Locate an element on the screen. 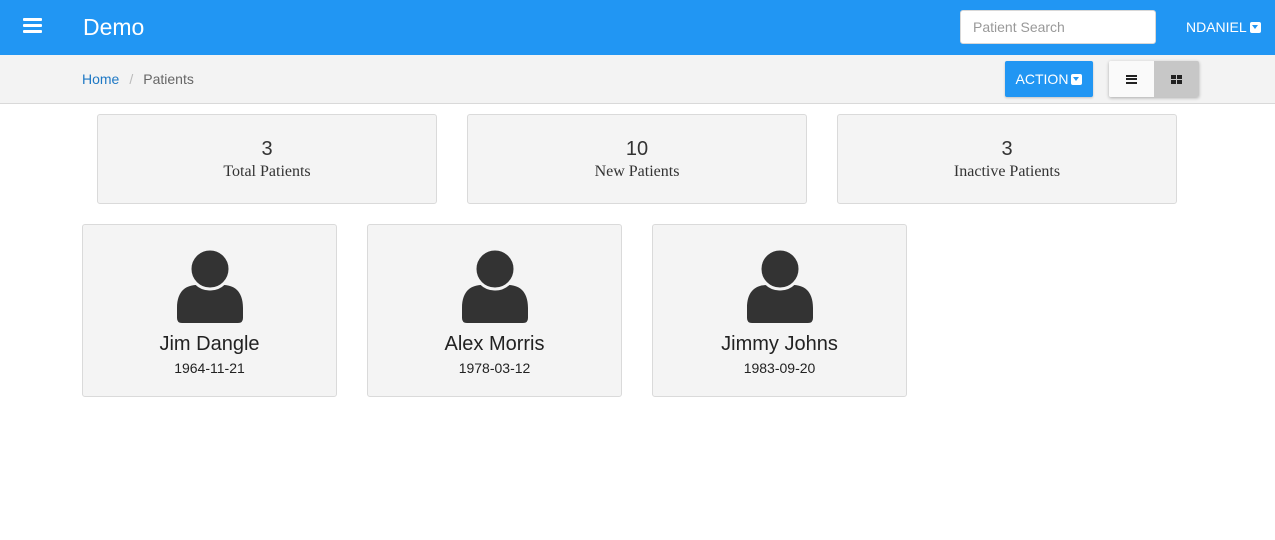  sub-toolbar: Home / Patients ACTION is located at coordinates (637, 79).